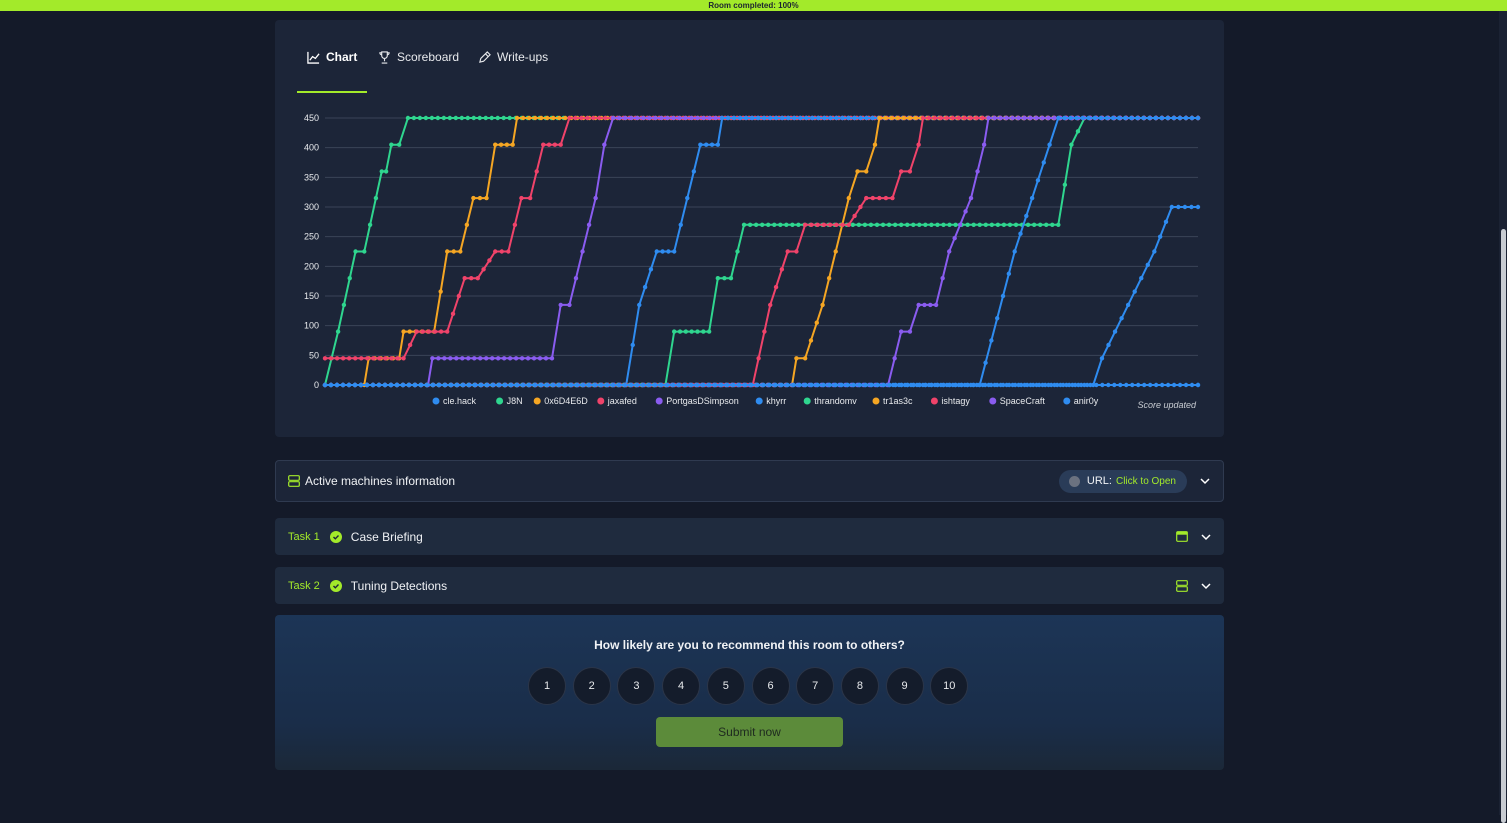 The height and width of the screenshot is (823, 1507). I want to click on scrollbar-thumb, so click(1503, 526).